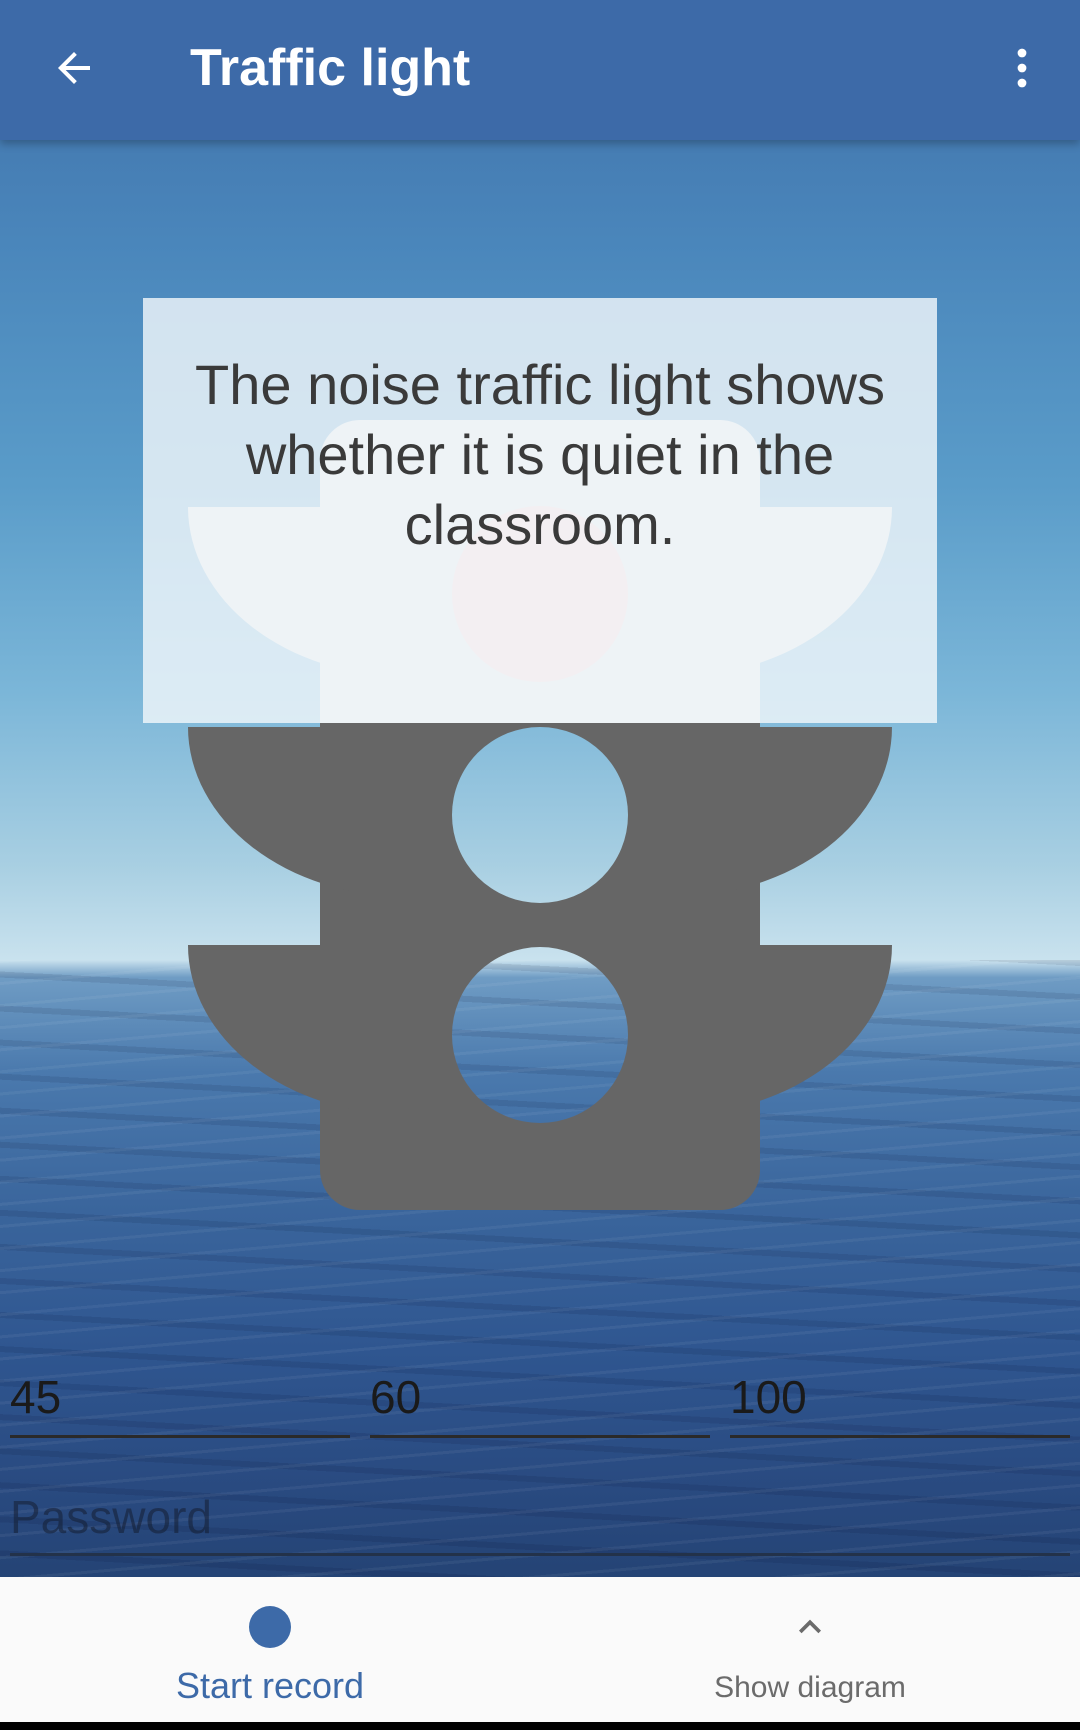 The width and height of the screenshot is (1080, 1730). Describe the element at coordinates (810, 1687) in the screenshot. I see `show-diagram-label: Show diagram` at that location.